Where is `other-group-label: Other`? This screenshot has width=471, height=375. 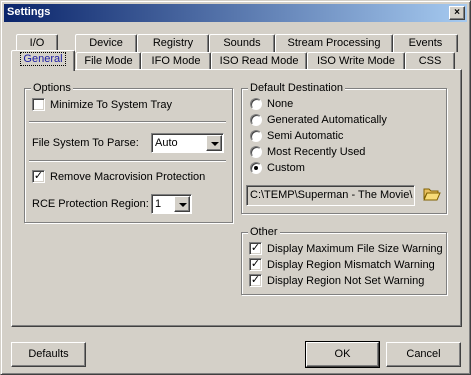 other-group-label: Other is located at coordinates (264, 232).